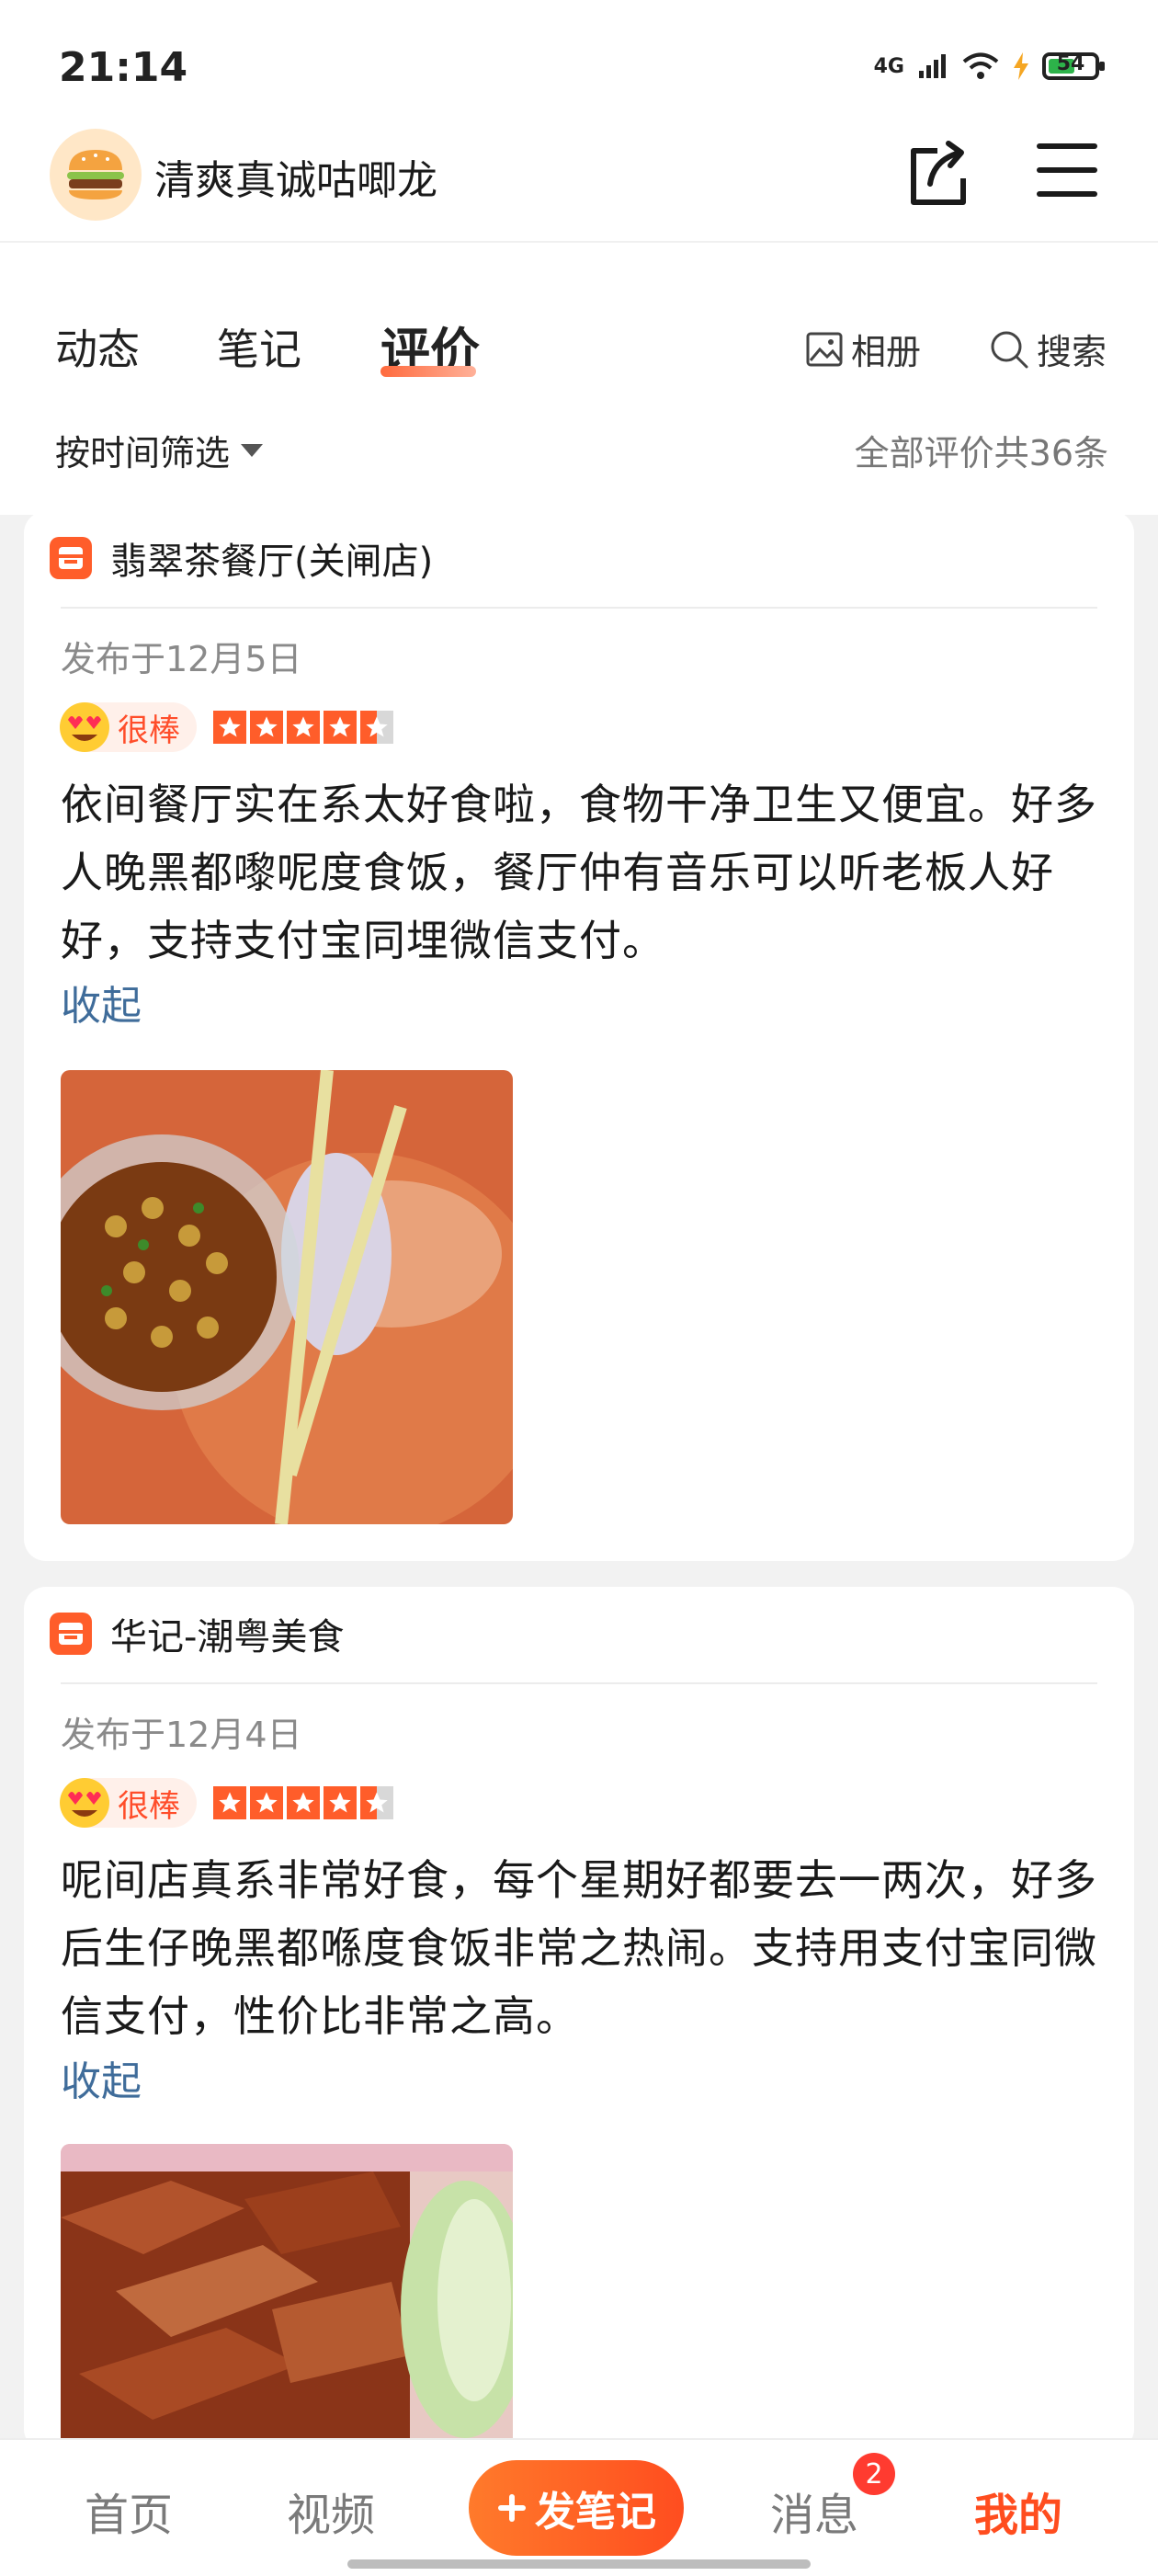  I want to click on review-count: 全部评价共36条, so click(981, 453).